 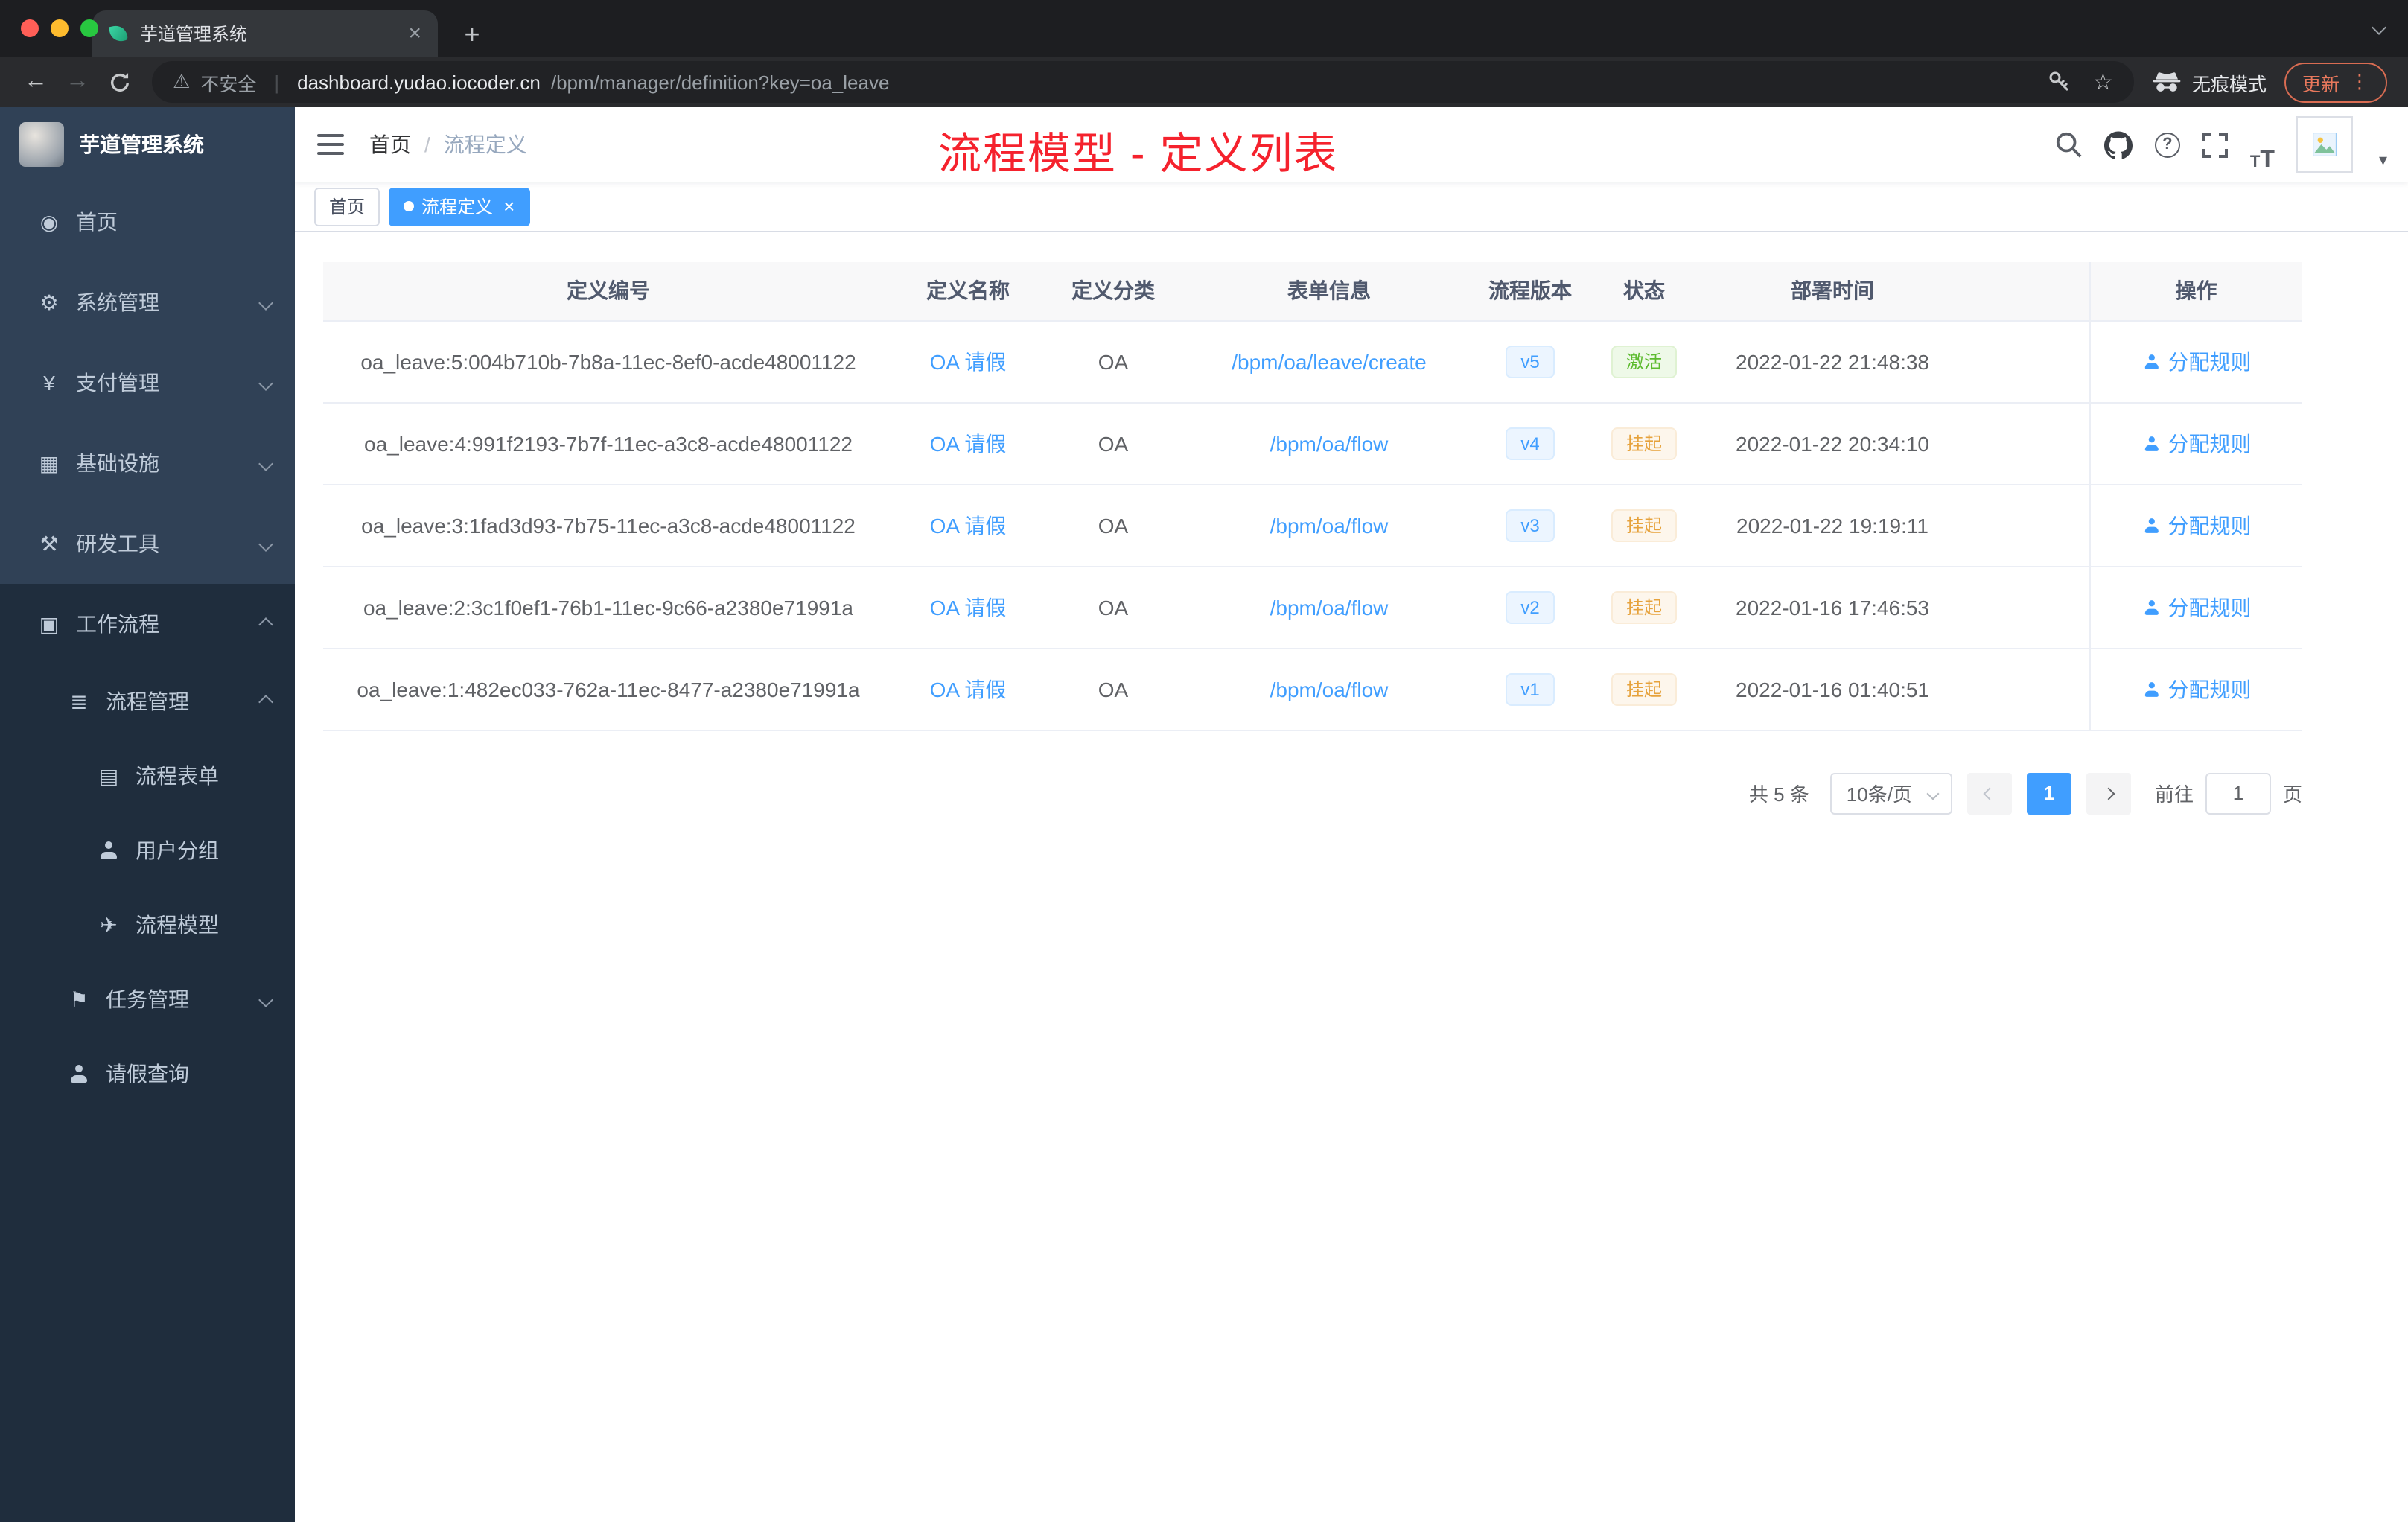 I want to click on github-button, so click(x=2118, y=144).